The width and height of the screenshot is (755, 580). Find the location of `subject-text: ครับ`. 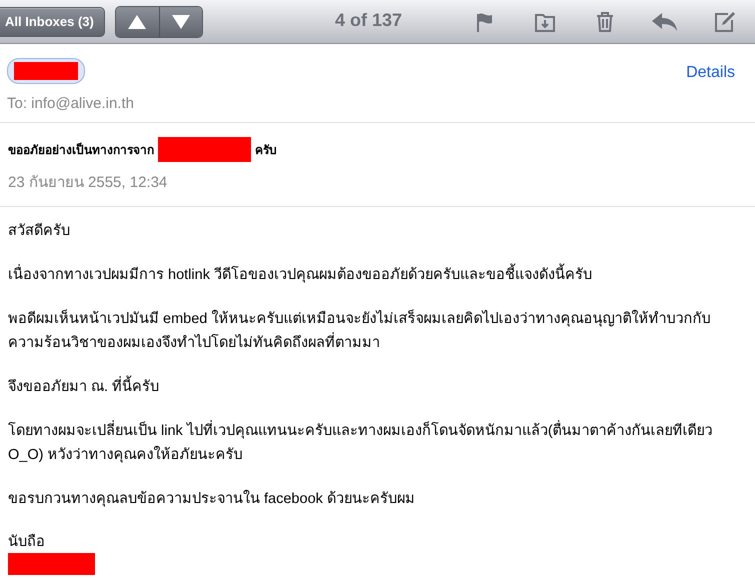

subject-text: ครับ is located at coordinates (266, 150).